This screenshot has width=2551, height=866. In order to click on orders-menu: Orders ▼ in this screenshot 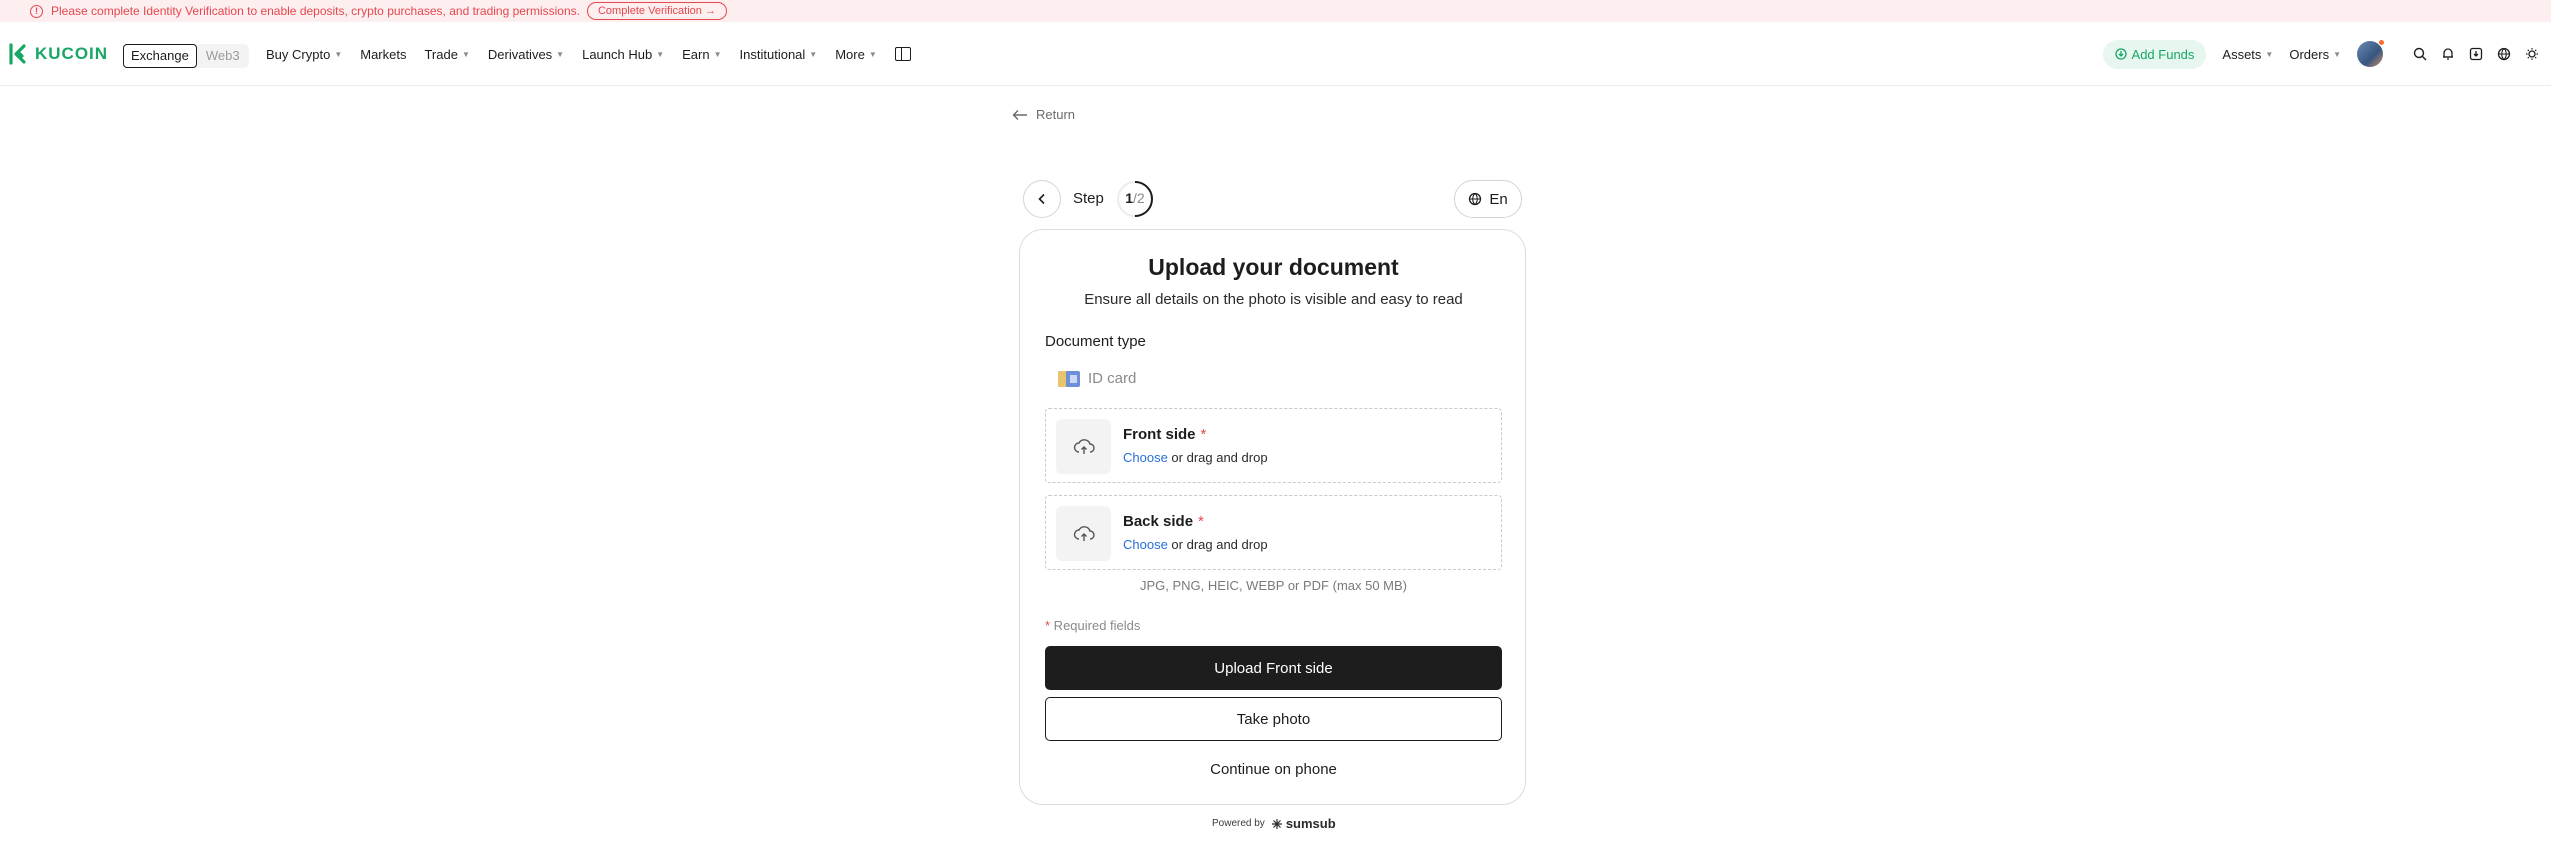, I will do `click(2315, 54)`.